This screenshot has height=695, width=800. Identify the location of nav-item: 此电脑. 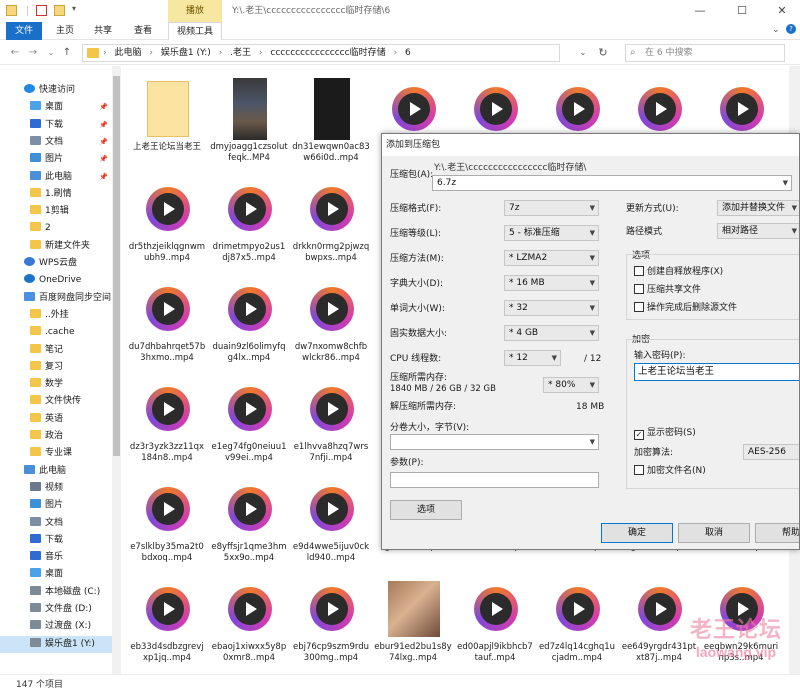
(56, 471).